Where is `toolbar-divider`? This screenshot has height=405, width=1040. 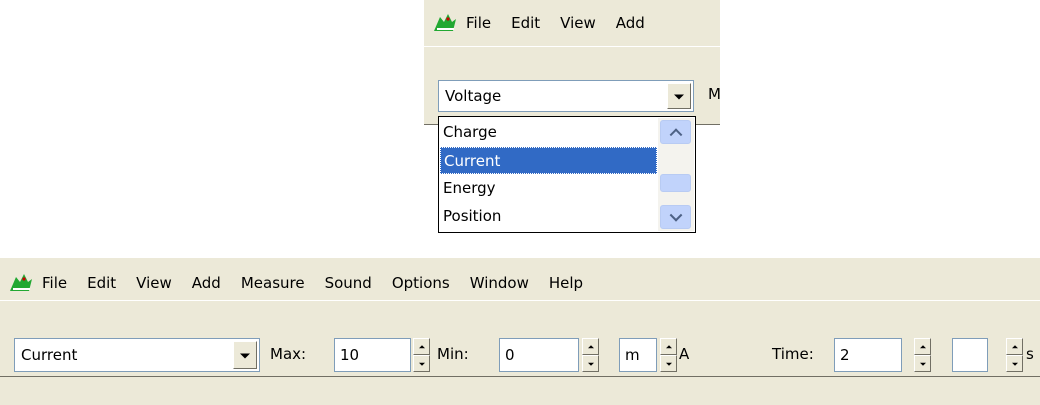 toolbar-divider is located at coordinates (520, 376).